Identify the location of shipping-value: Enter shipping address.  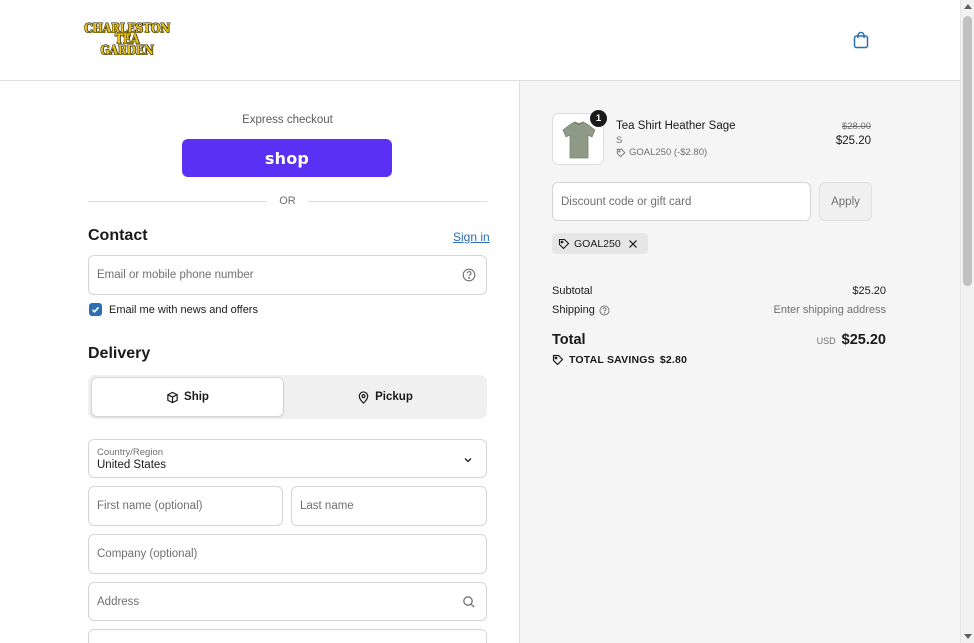
(829, 310).